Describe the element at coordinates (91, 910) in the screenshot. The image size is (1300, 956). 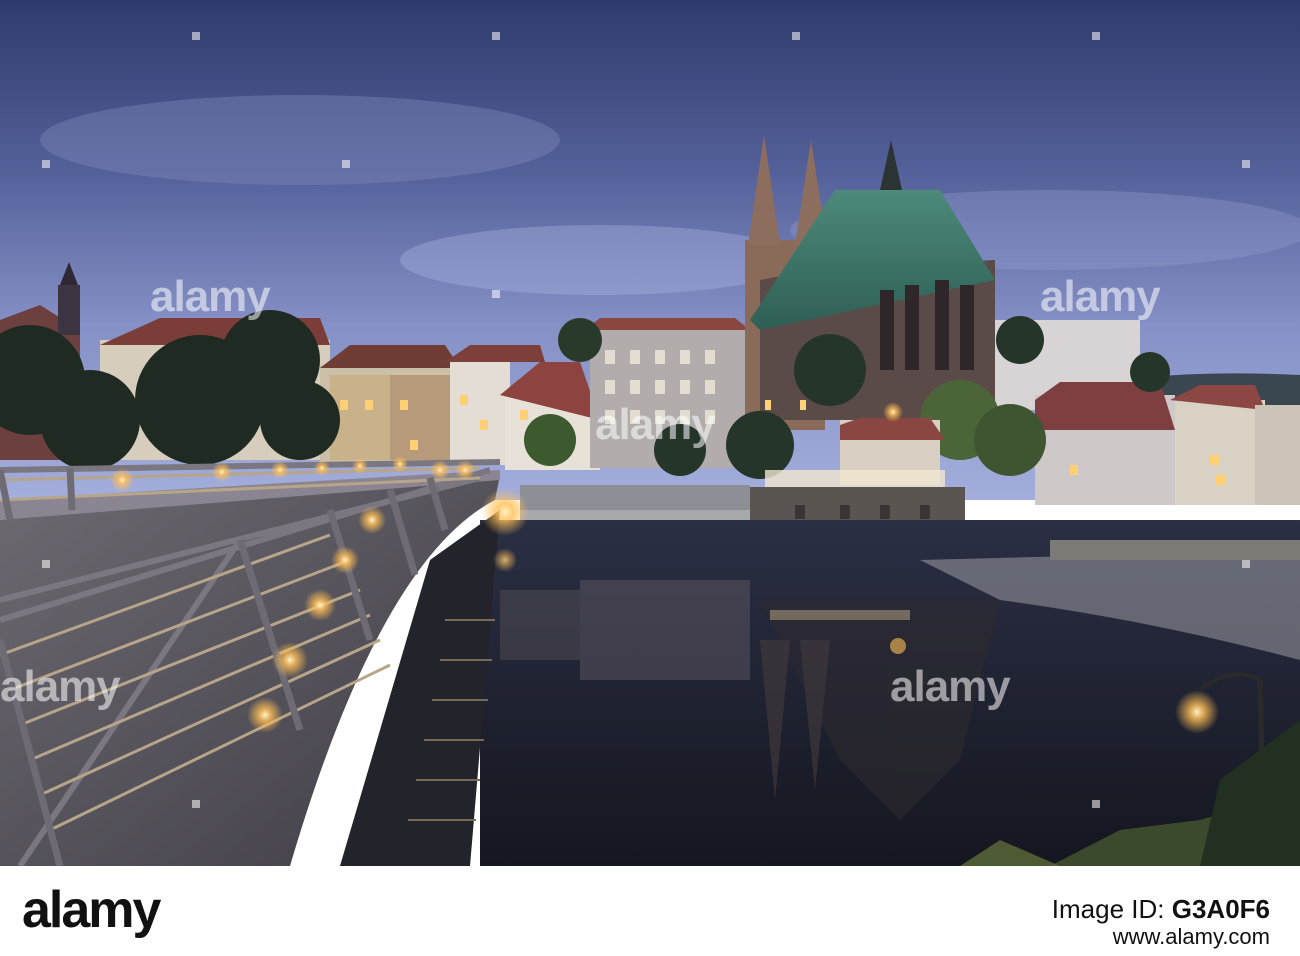
I see `footer-logo: alamy` at that location.